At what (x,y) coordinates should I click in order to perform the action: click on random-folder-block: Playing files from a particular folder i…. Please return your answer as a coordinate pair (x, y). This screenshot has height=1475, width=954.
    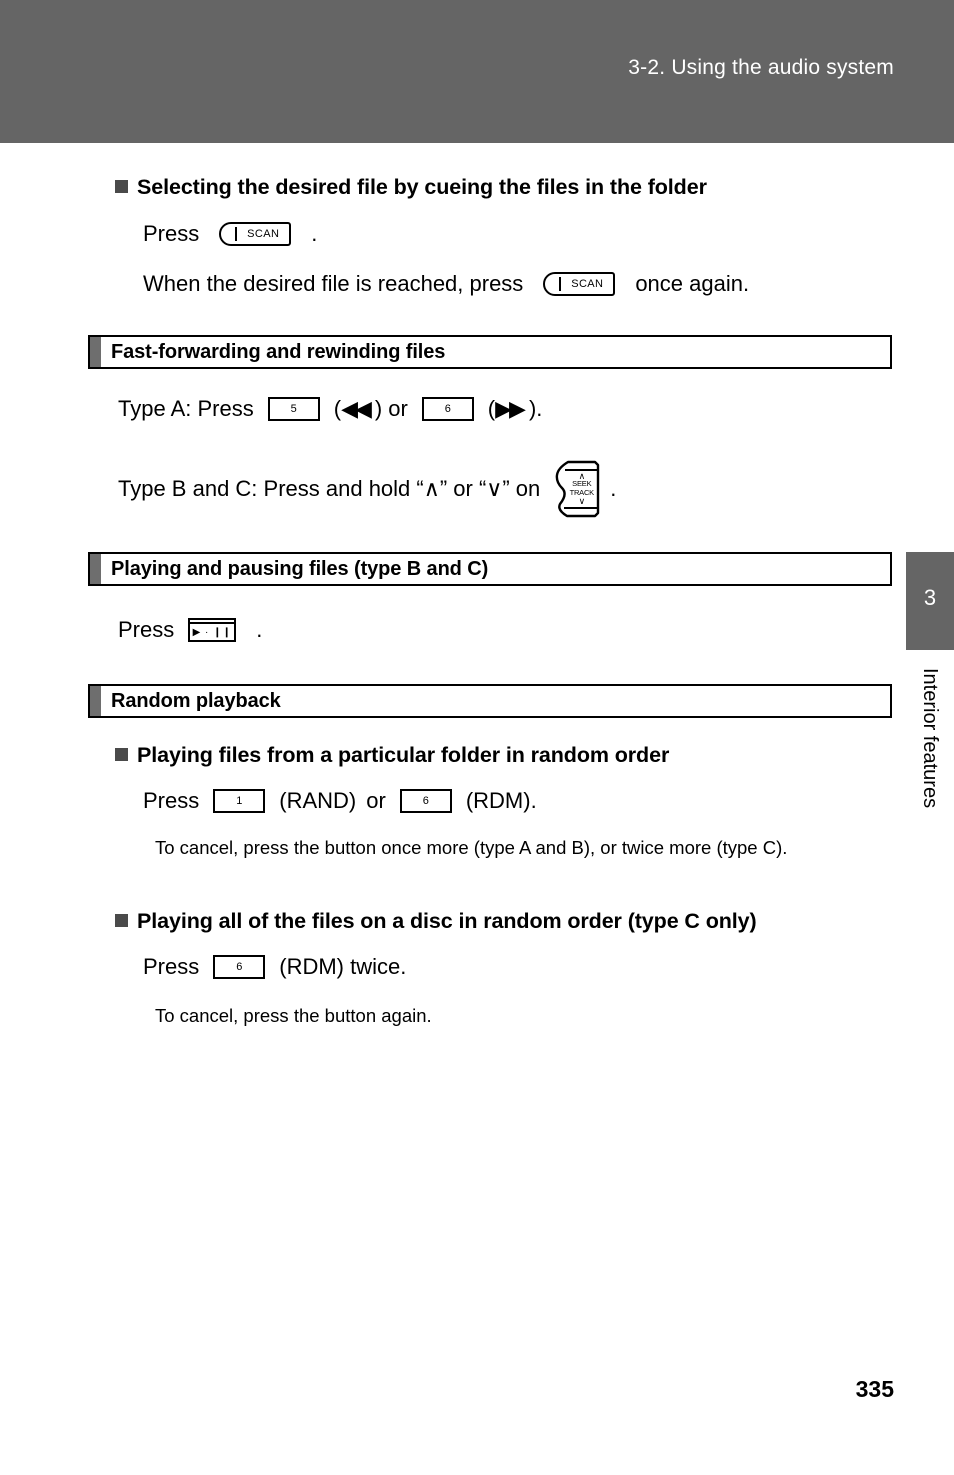
    Looking at the image, I should click on (502, 802).